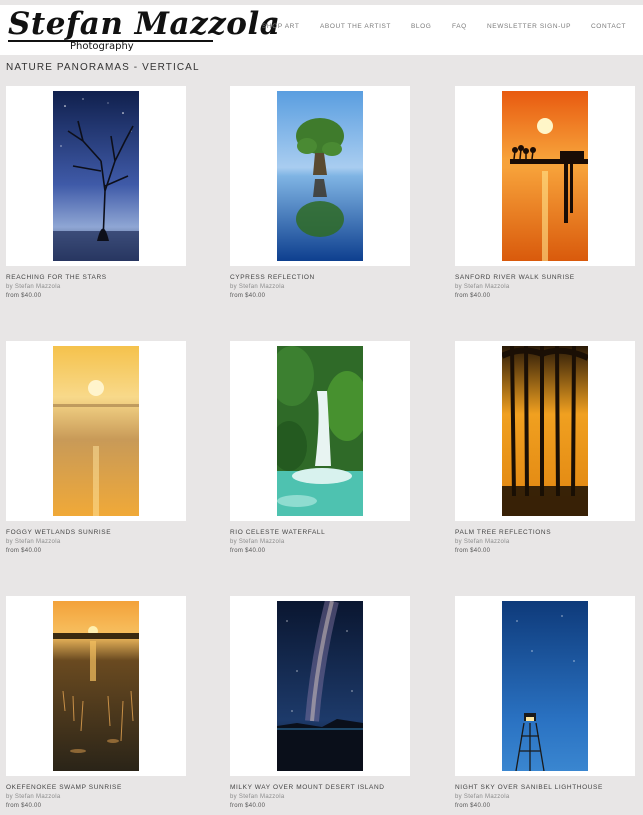 Image resolution: width=643 pixels, height=815 pixels. What do you see at coordinates (515, 277) in the screenshot?
I see `product-title: SANFORD RIVER WALK SUNRISE` at bounding box center [515, 277].